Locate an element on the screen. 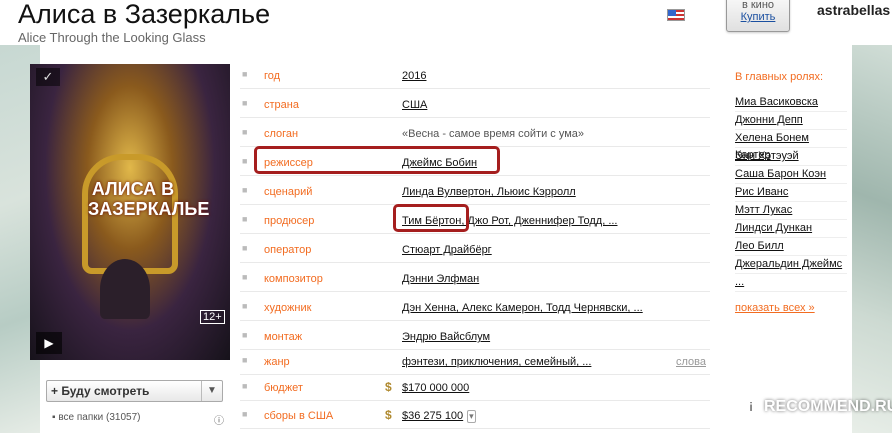  info-value: Стюарт Драйбёрг is located at coordinates (447, 250).